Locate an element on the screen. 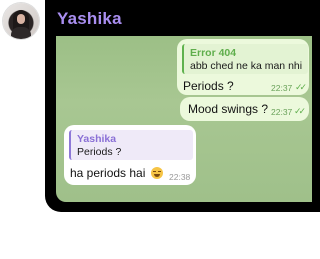 The image size is (320, 259). reply-author: Error 404 is located at coordinates (213, 53).